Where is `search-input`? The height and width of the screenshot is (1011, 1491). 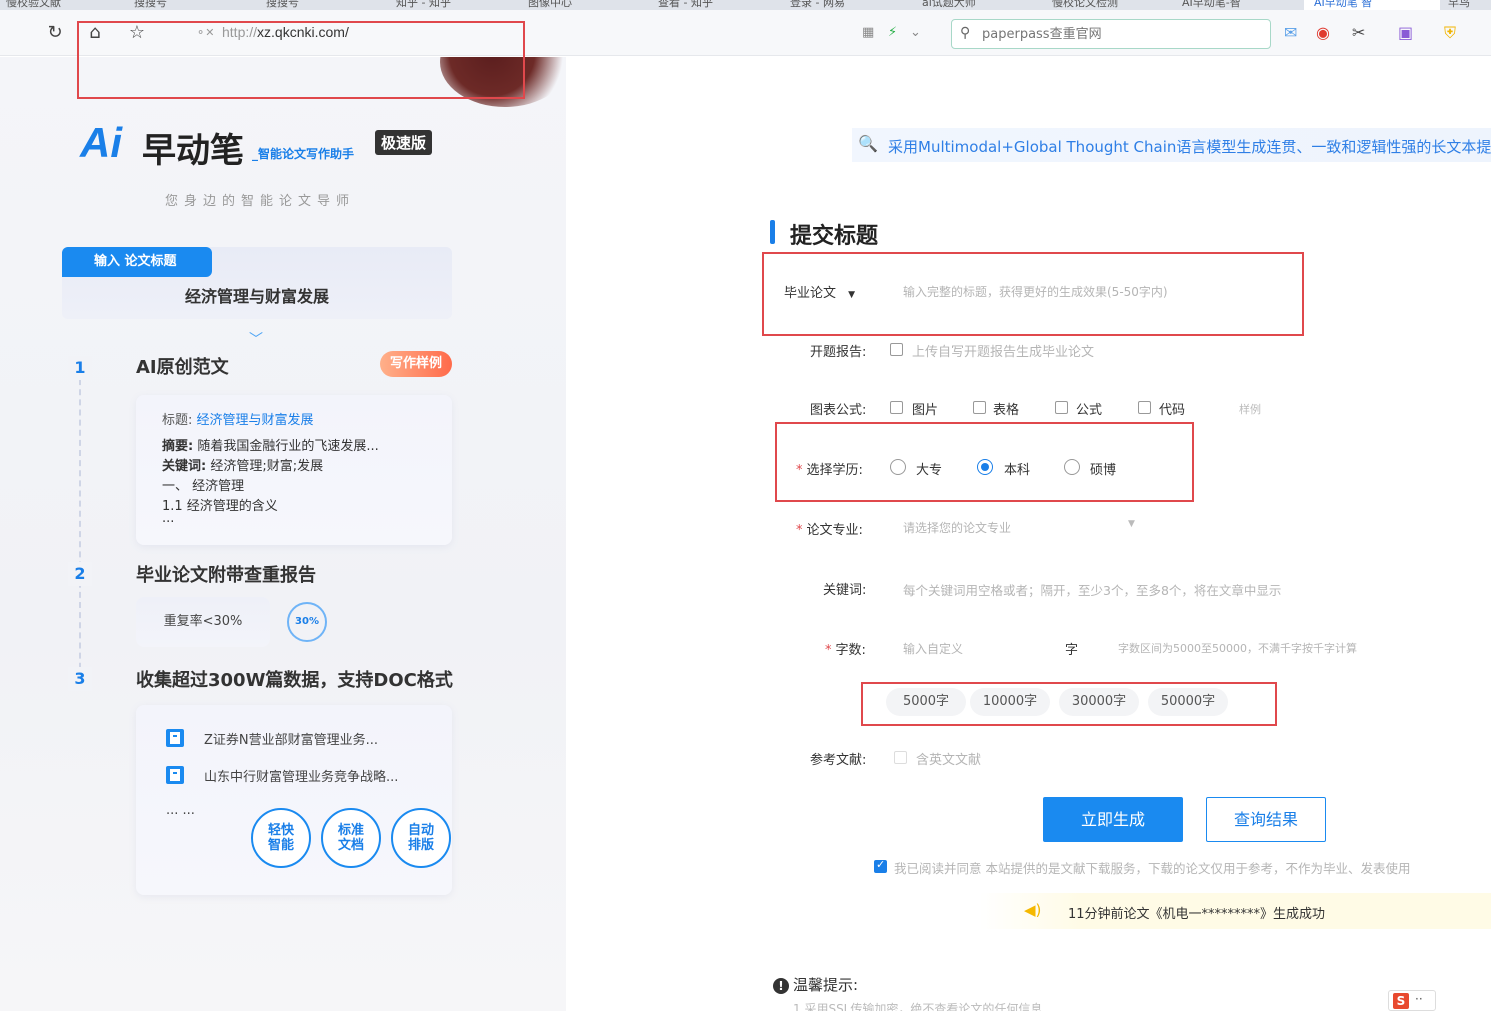 search-input is located at coordinates (1122, 34).